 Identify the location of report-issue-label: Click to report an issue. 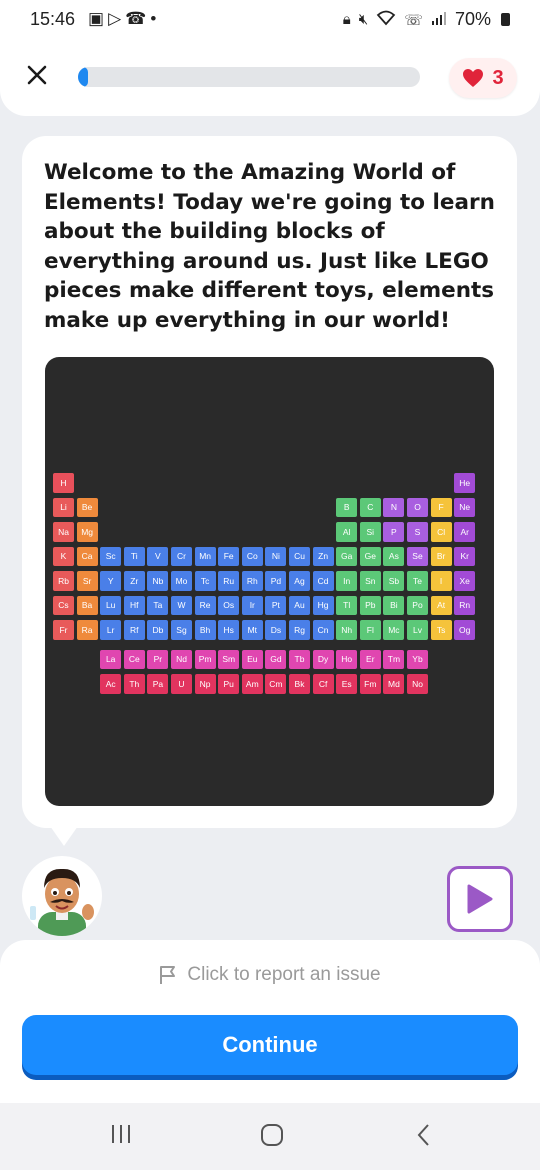
(284, 974).